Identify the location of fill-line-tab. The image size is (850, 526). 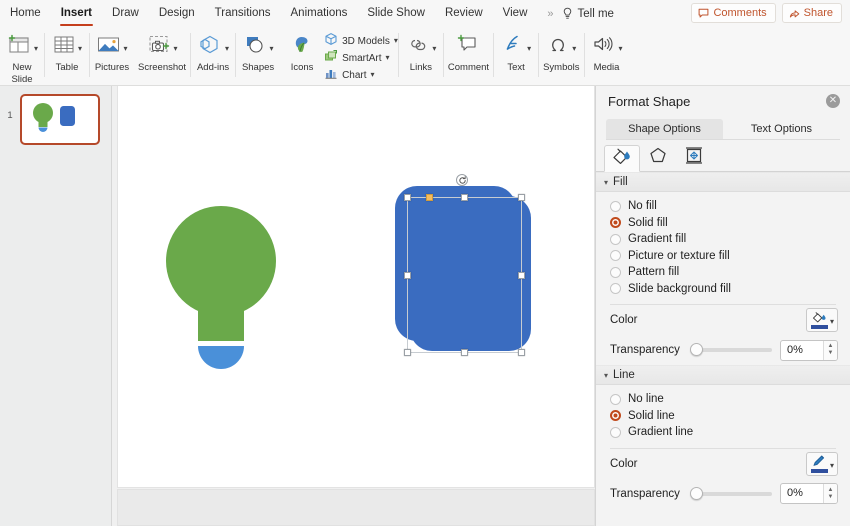
(622, 158).